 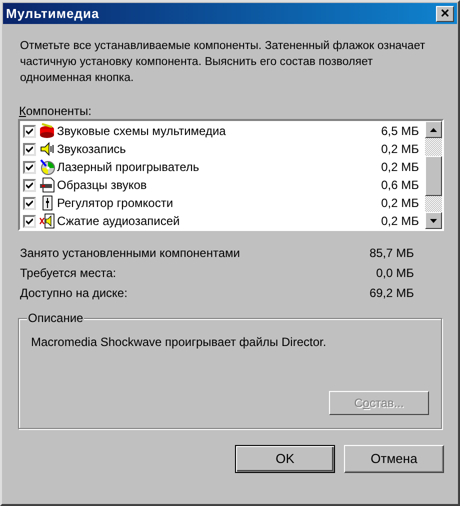 I want to click on scroll-thumb, so click(x=433, y=176).